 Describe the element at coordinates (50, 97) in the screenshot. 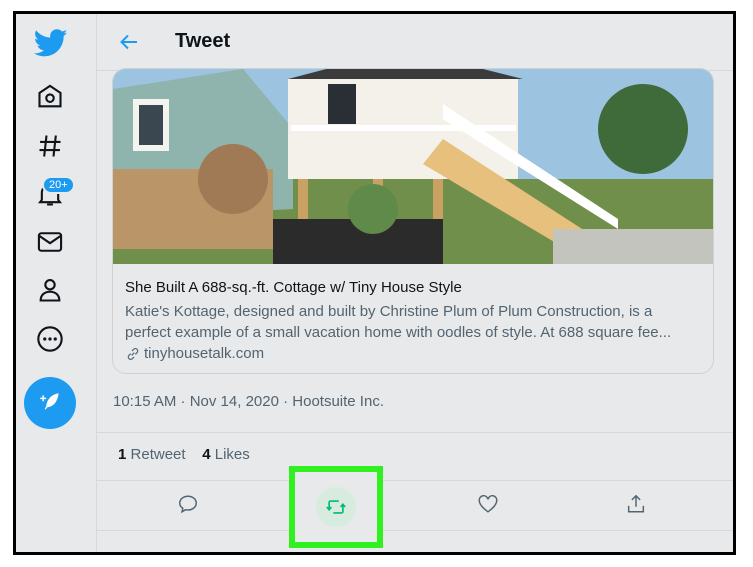

I see `home-icon` at that location.